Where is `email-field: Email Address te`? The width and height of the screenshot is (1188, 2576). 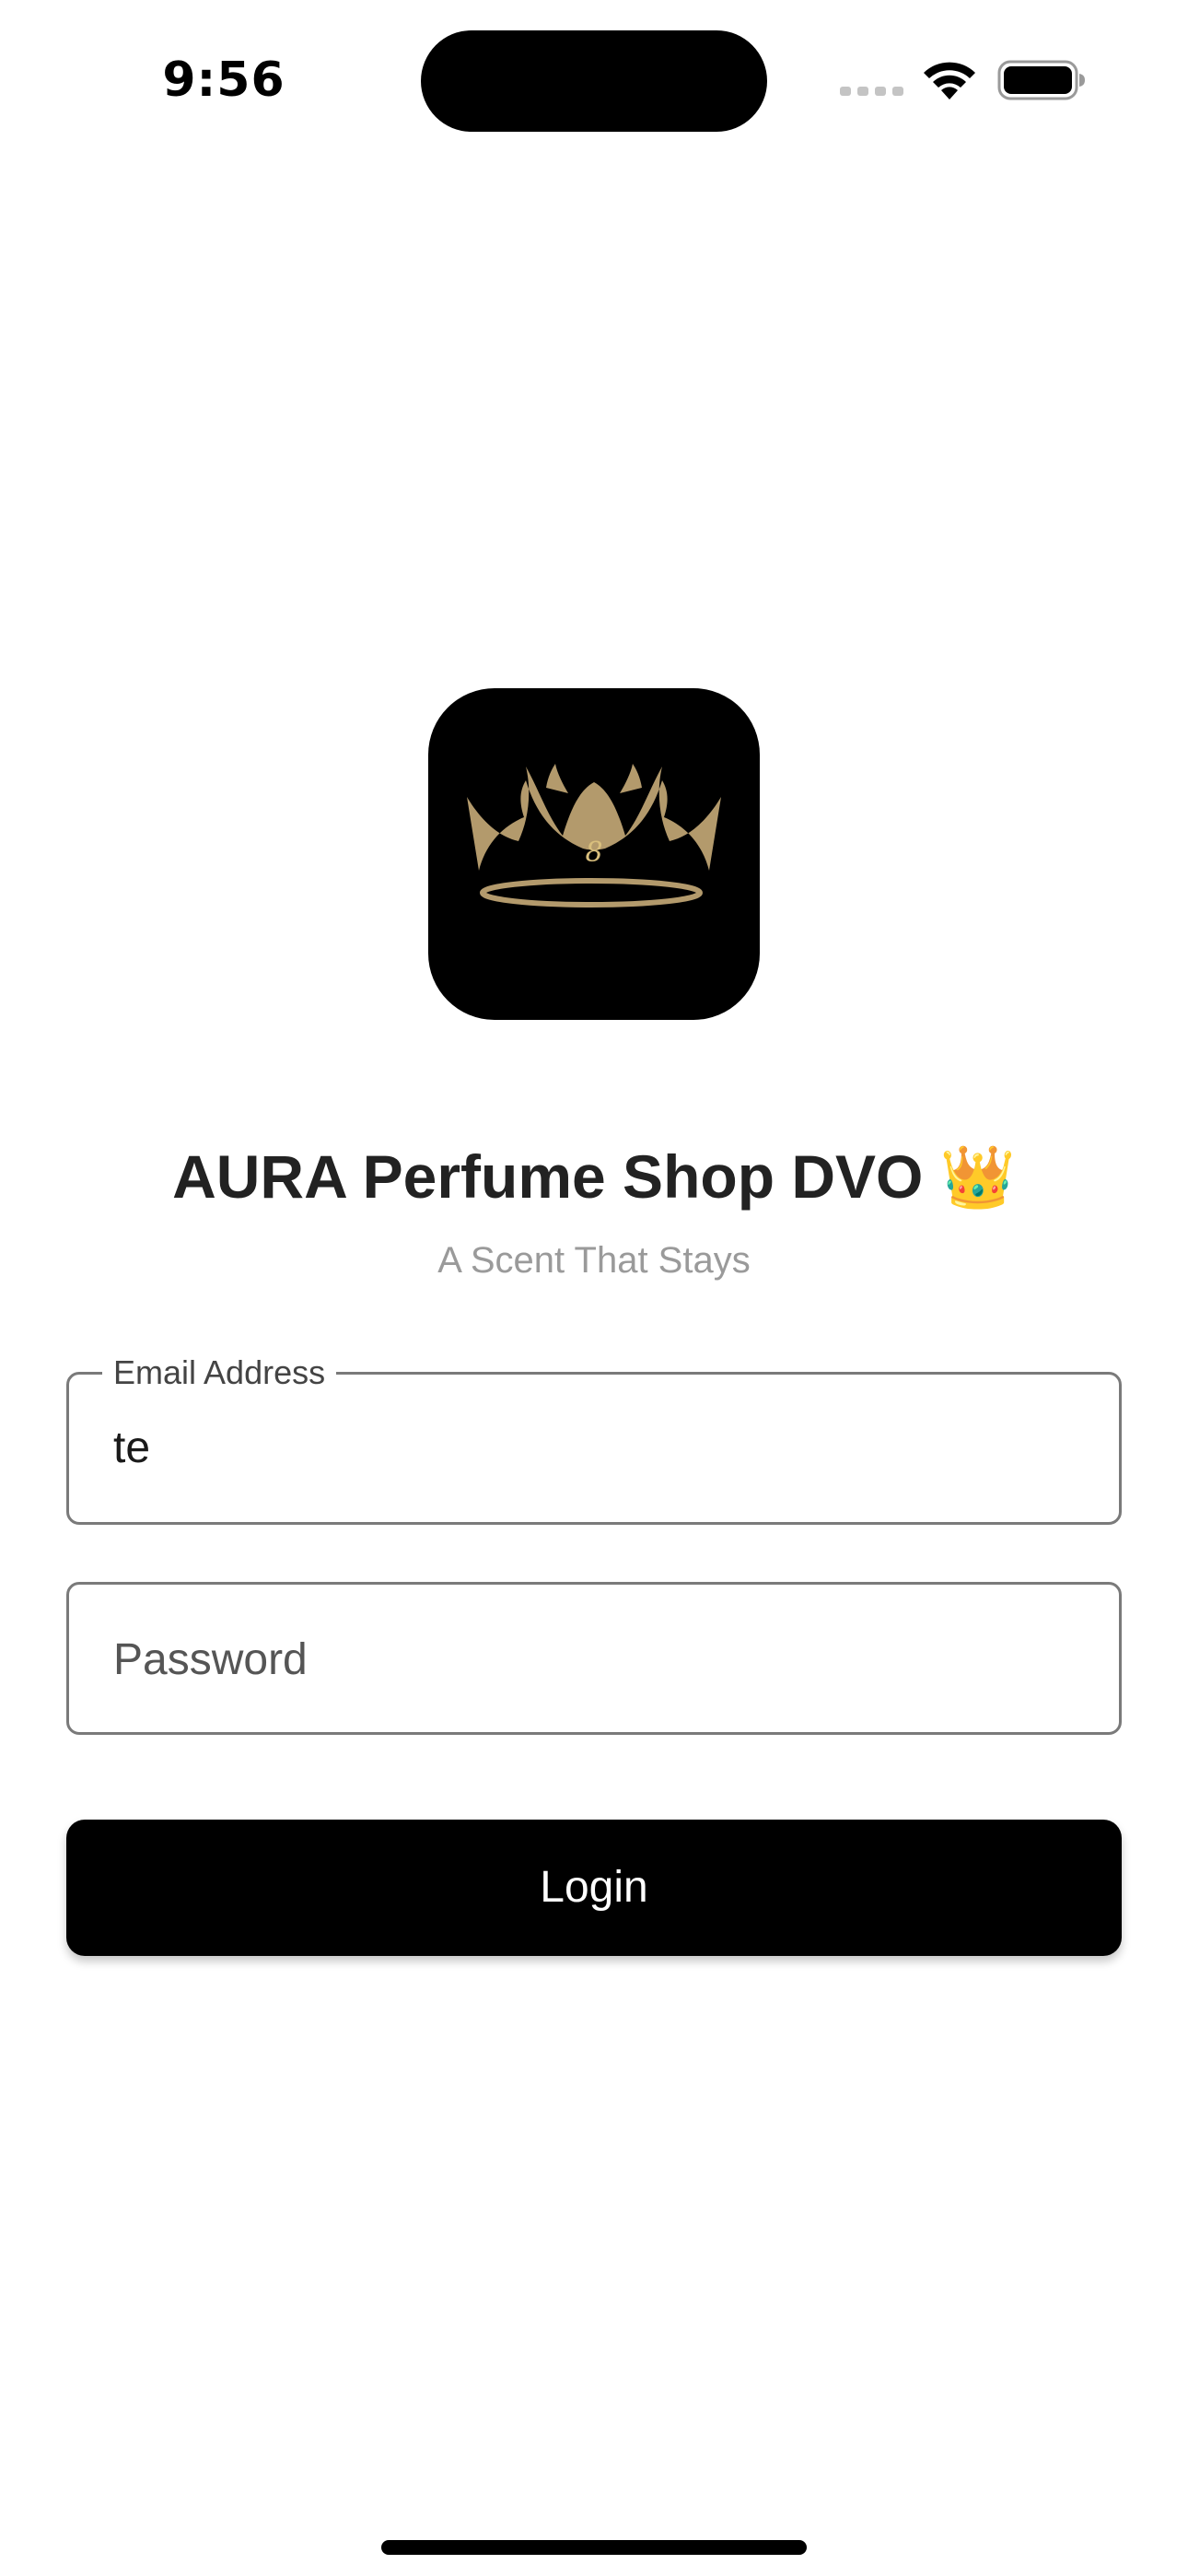
email-field: Email Address te is located at coordinates (594, 1438).